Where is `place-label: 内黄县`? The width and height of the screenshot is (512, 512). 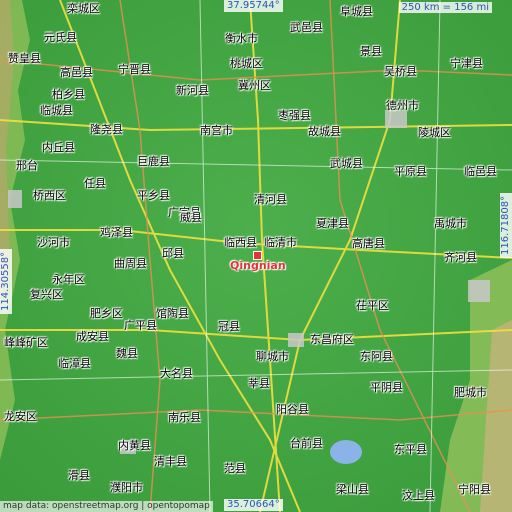
place-label: 内黄县 is located at coordinates (134, 445).